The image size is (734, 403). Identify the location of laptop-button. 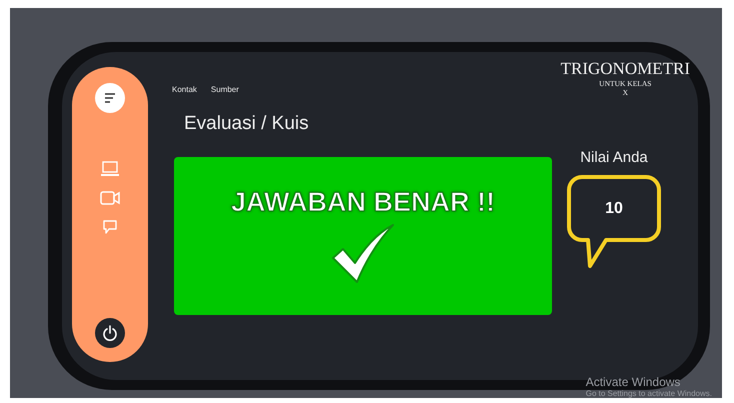
(110, 169).